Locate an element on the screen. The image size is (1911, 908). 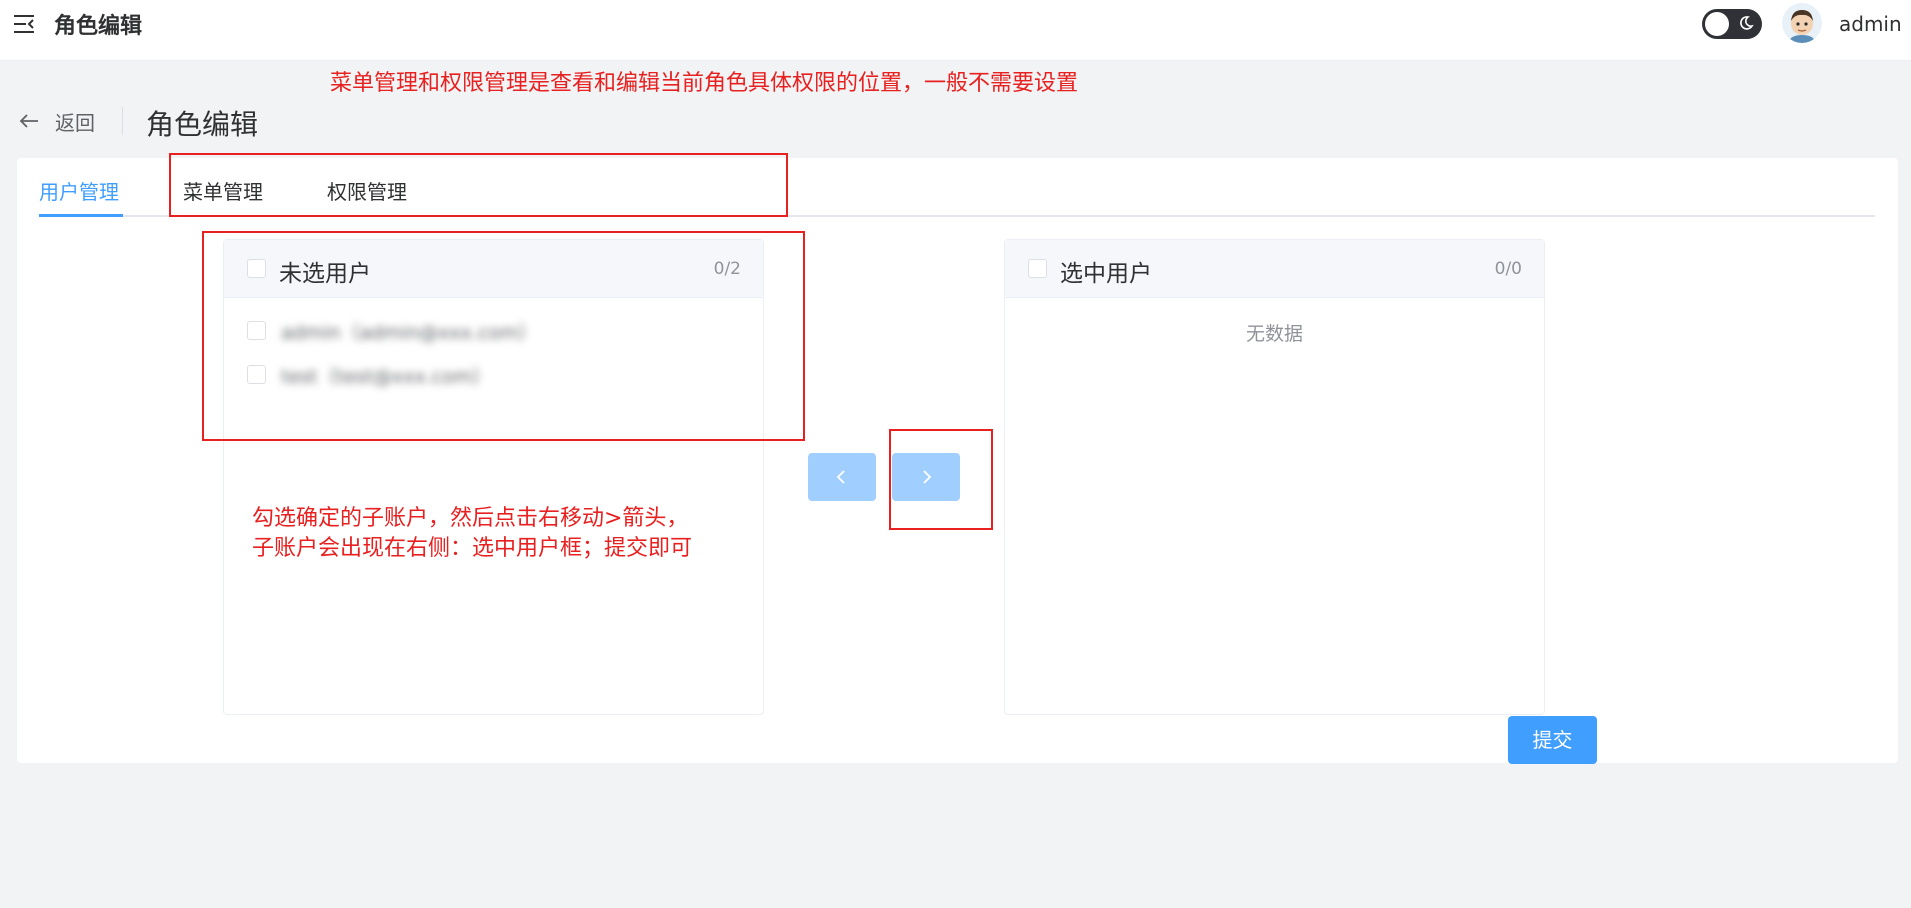
highlight-box-move-right is located at coordinates (941, 479).